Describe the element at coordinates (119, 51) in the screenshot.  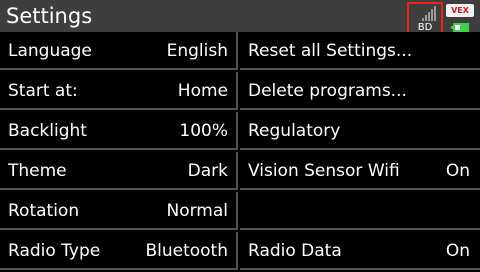
I see `setting-language: Language English` at that location.